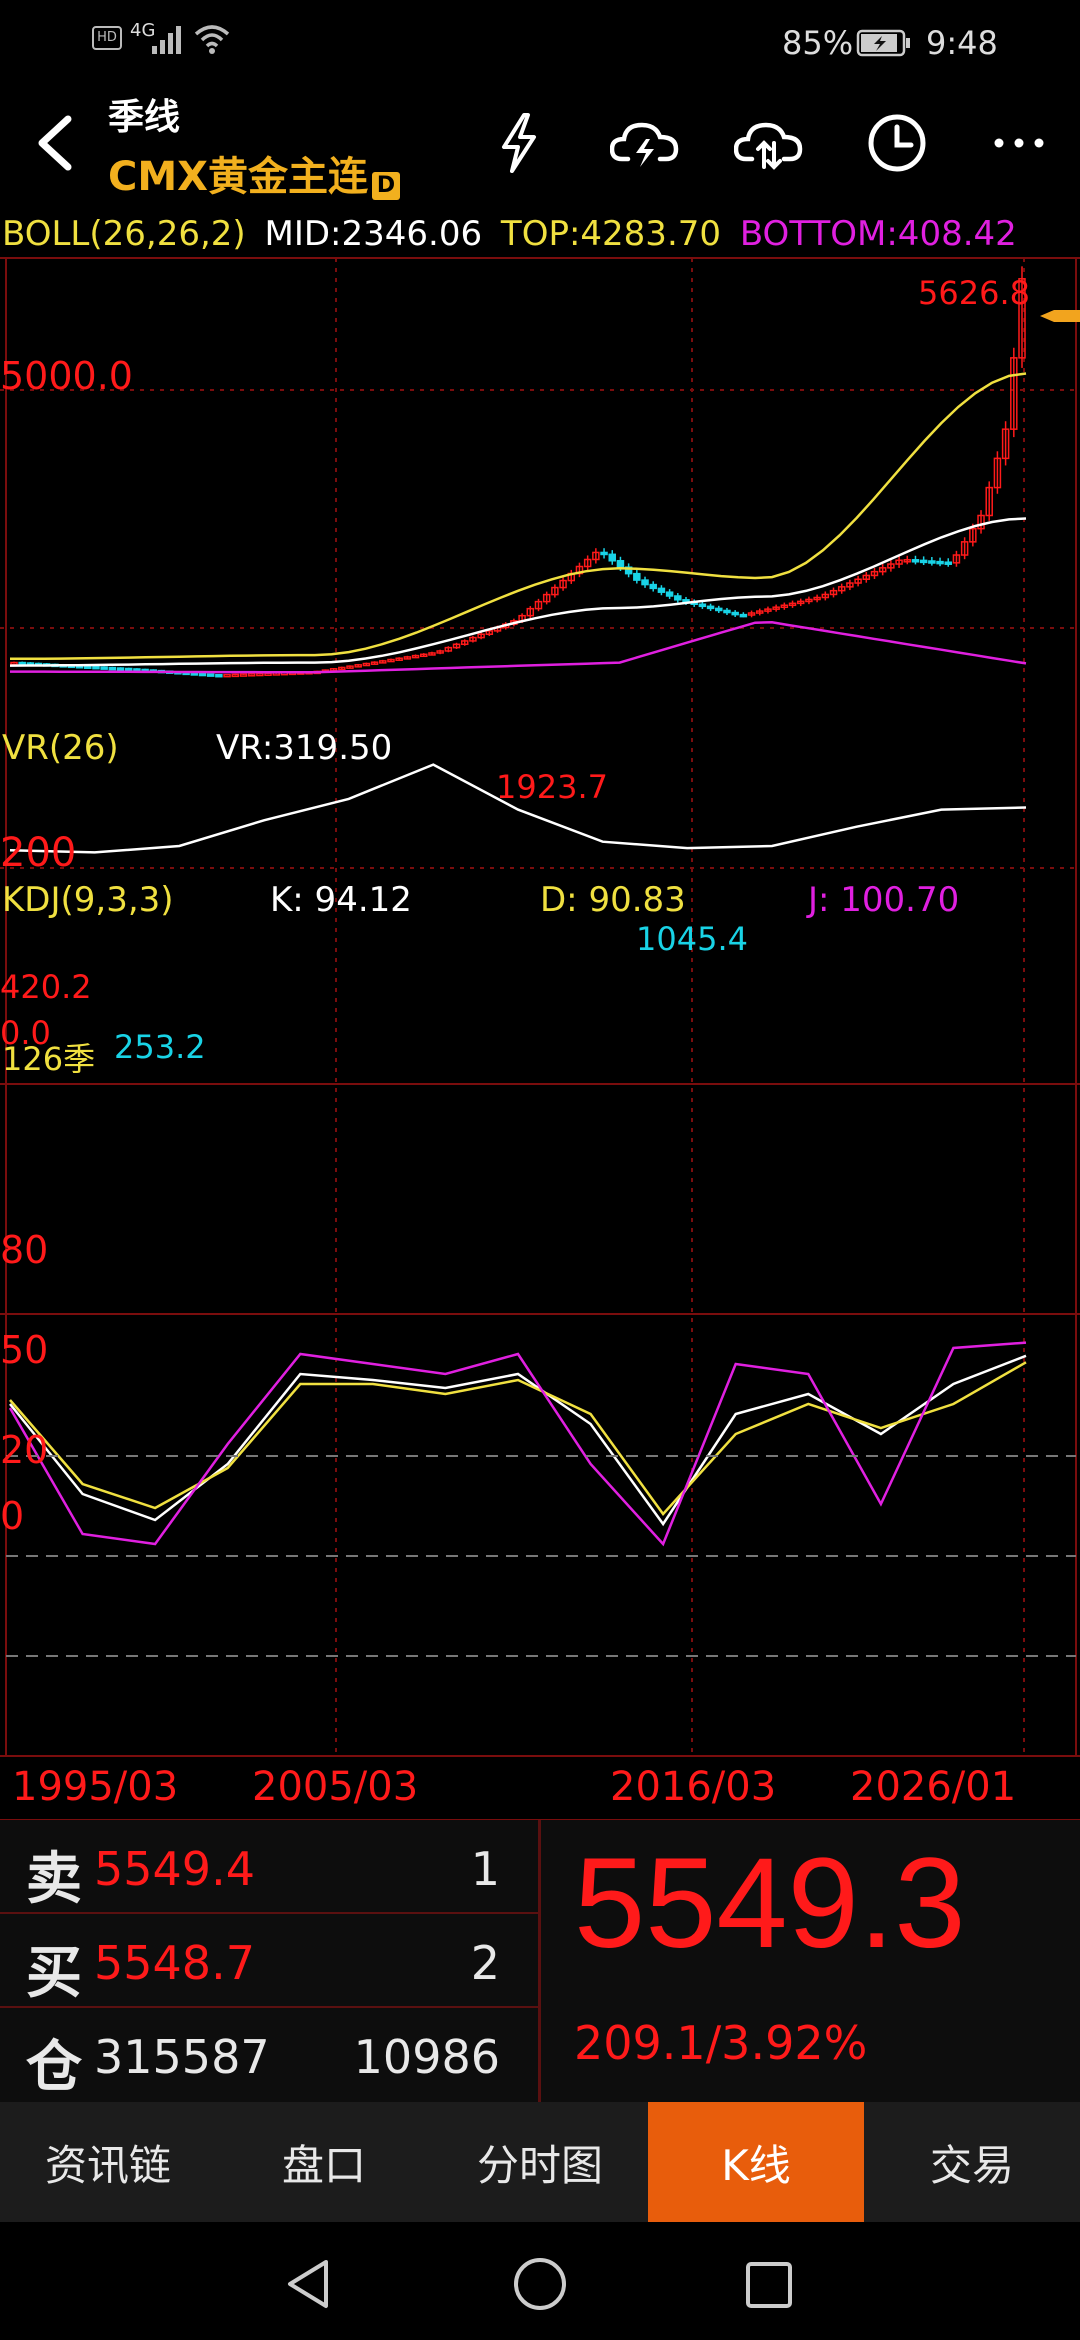 This screenshot has height=2340, width=1080. What do you see at coordinates (24, 1350) in the screenshot?
I see `kdj-level-50: 50` at bounding box center [24, 1350].